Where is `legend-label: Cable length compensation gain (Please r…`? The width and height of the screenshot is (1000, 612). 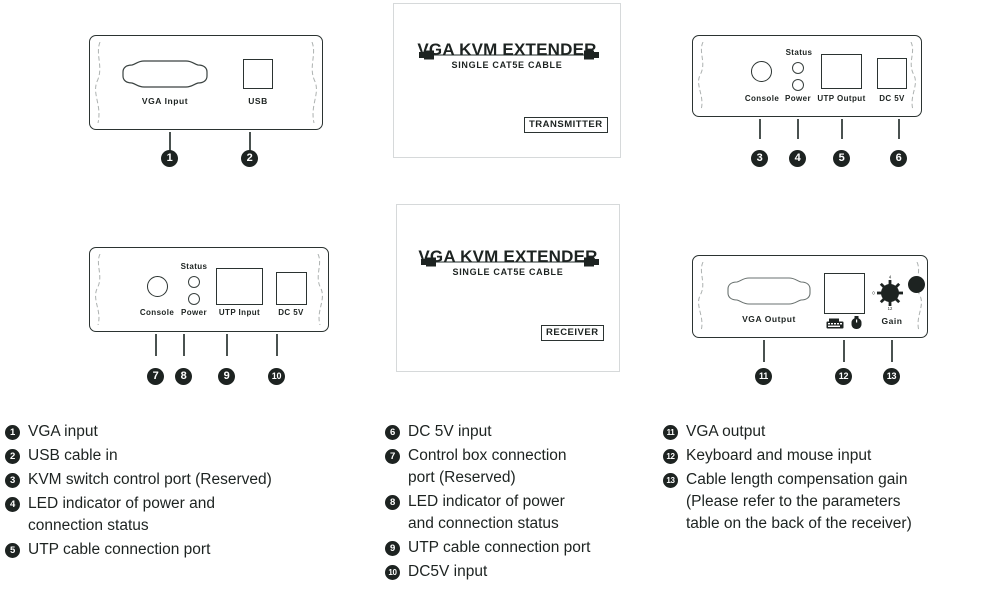 legend-label: Cable length compensation gain (Please r… is located at coordinates (799, 501).